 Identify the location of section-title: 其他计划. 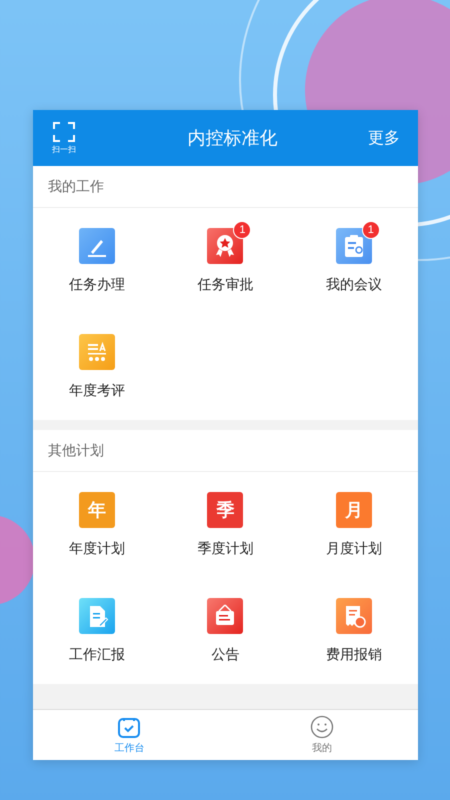
(225, 451).